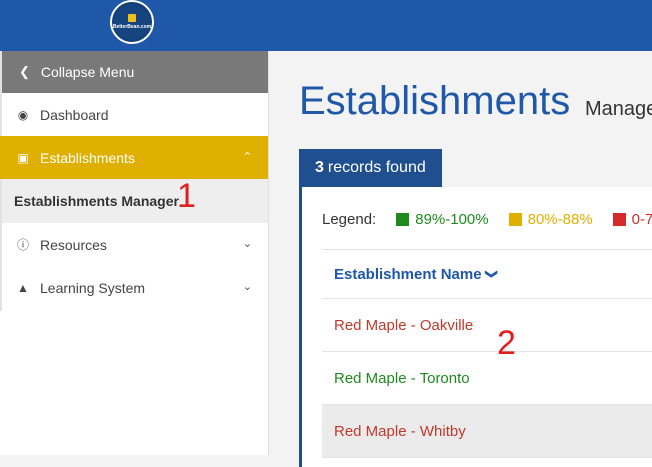 This screenshot has height=467, width=652. I want to click on table-row: Red Maple - Toronto, so click(487, 378).